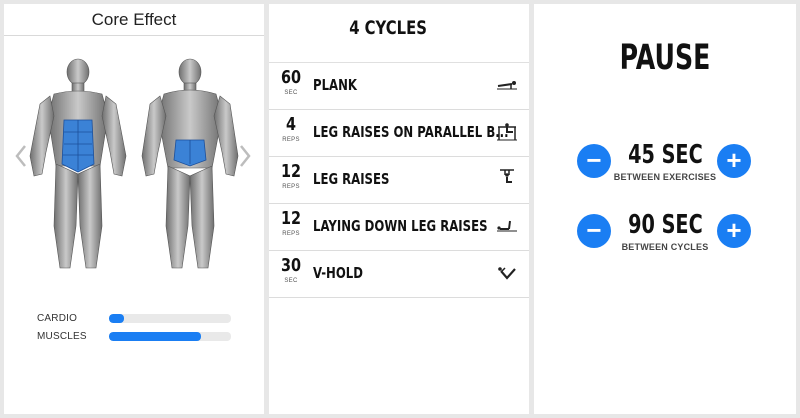  I want to click on exercise-count: 4 REPS, so click(291, 129).